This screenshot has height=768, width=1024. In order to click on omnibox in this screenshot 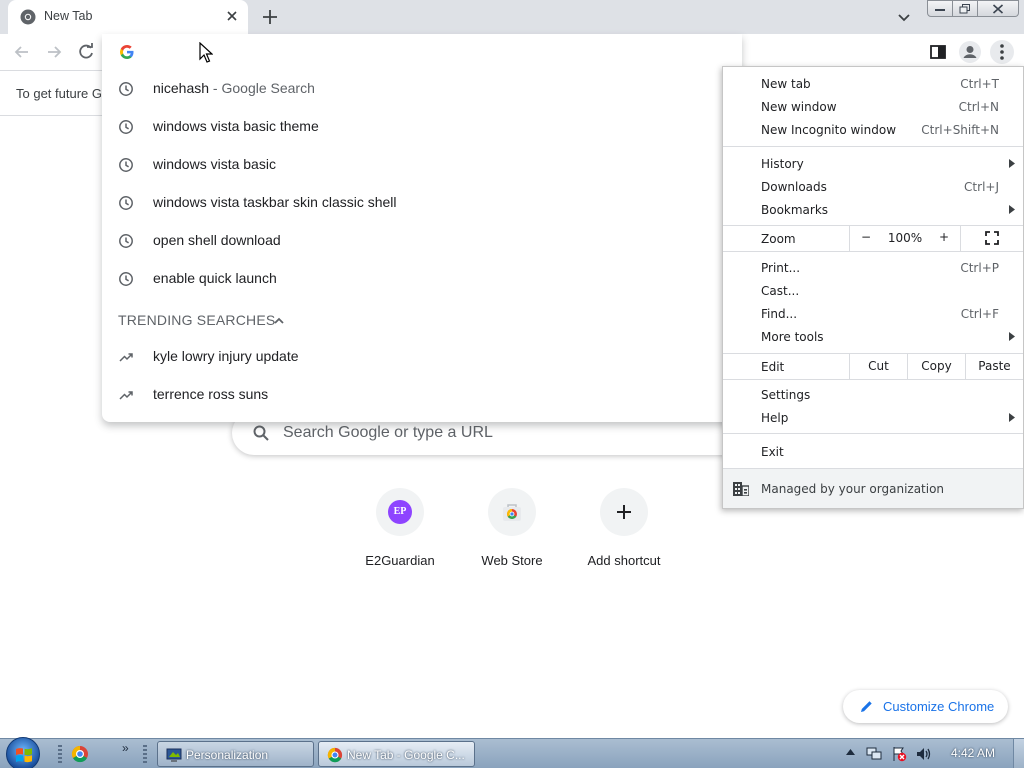, I will do `click(422, 52)`.